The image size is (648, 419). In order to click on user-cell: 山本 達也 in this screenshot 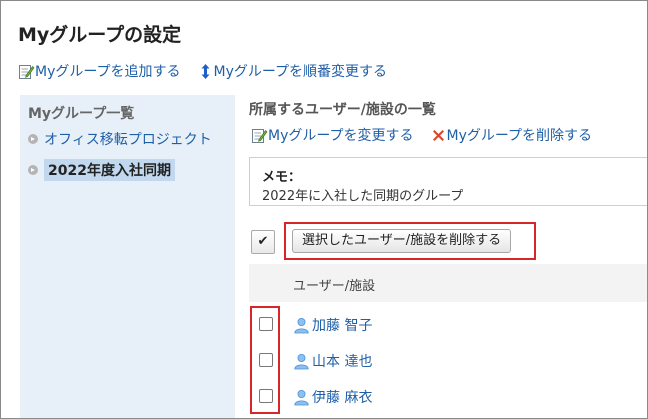, I will do `click(332, 361)`.